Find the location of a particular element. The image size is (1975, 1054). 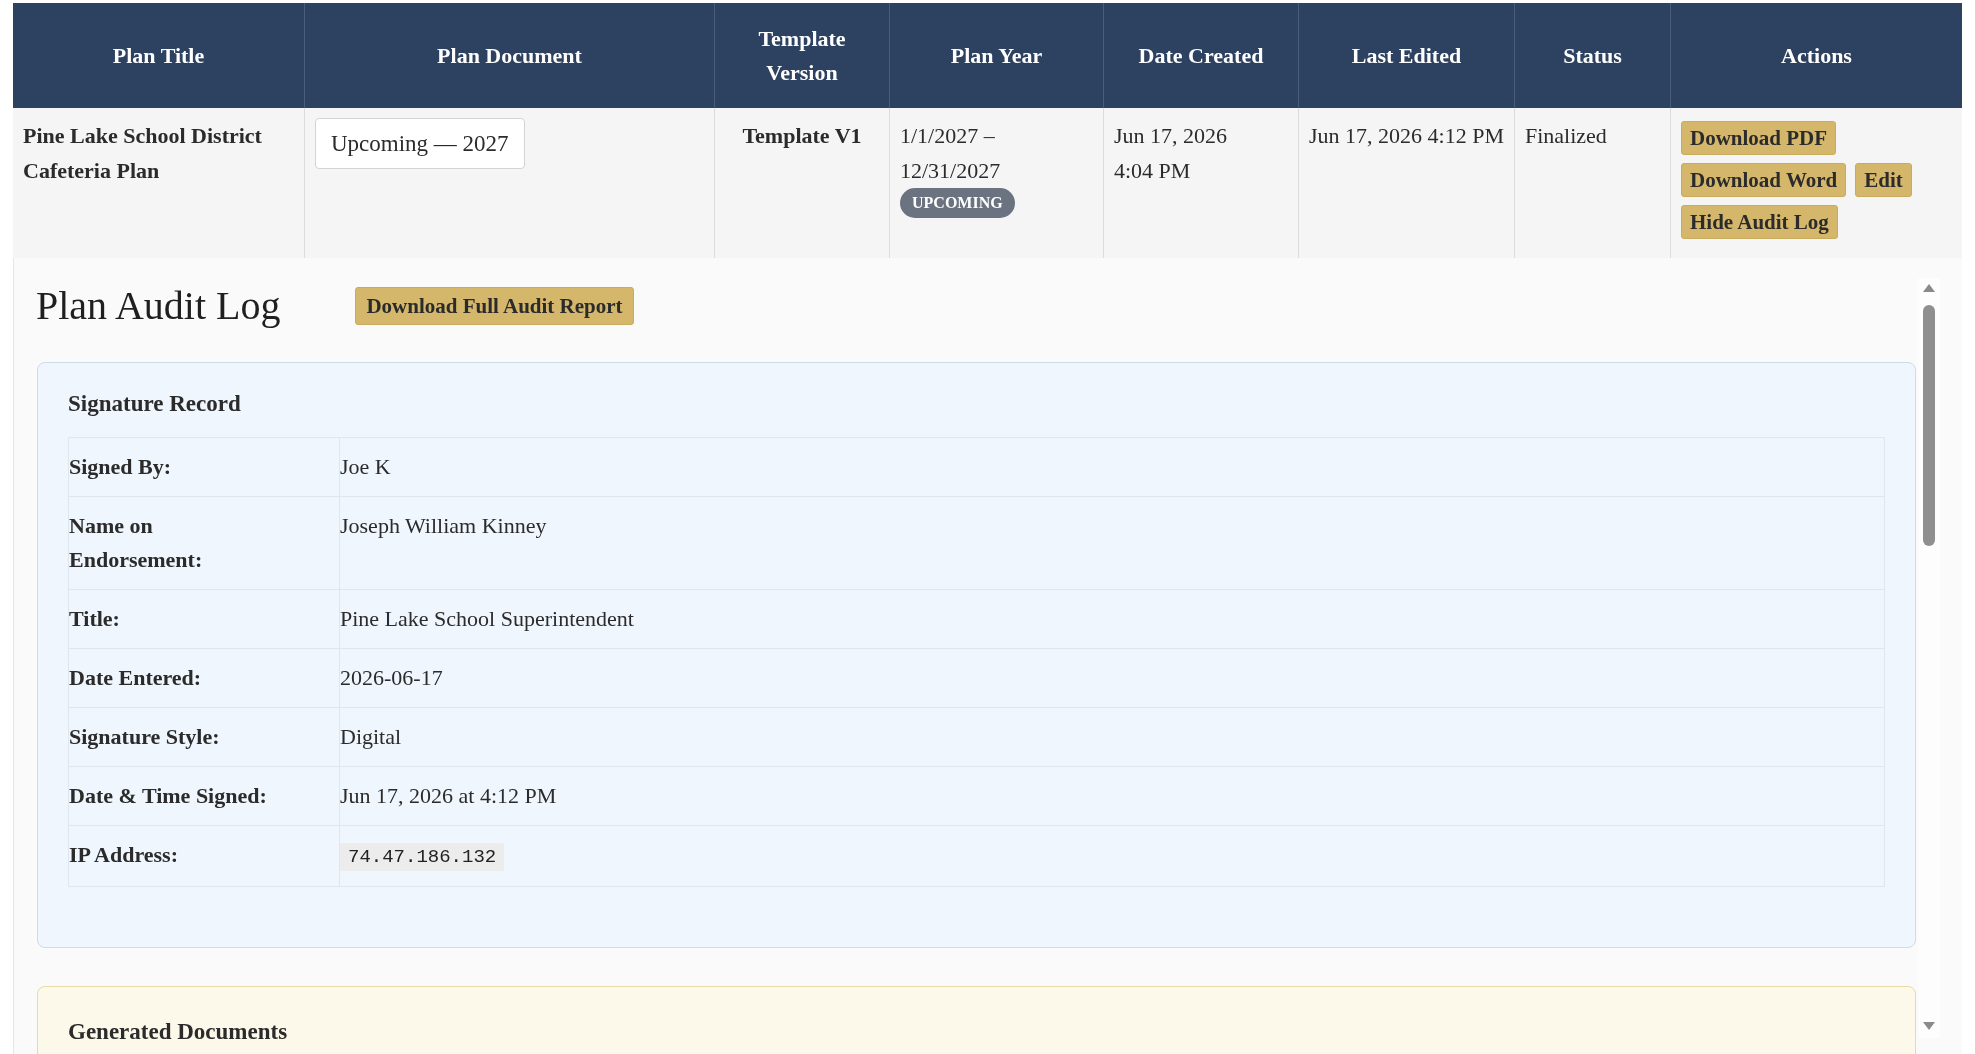

action-button: Download Word is located at coordinates (1764, 180).